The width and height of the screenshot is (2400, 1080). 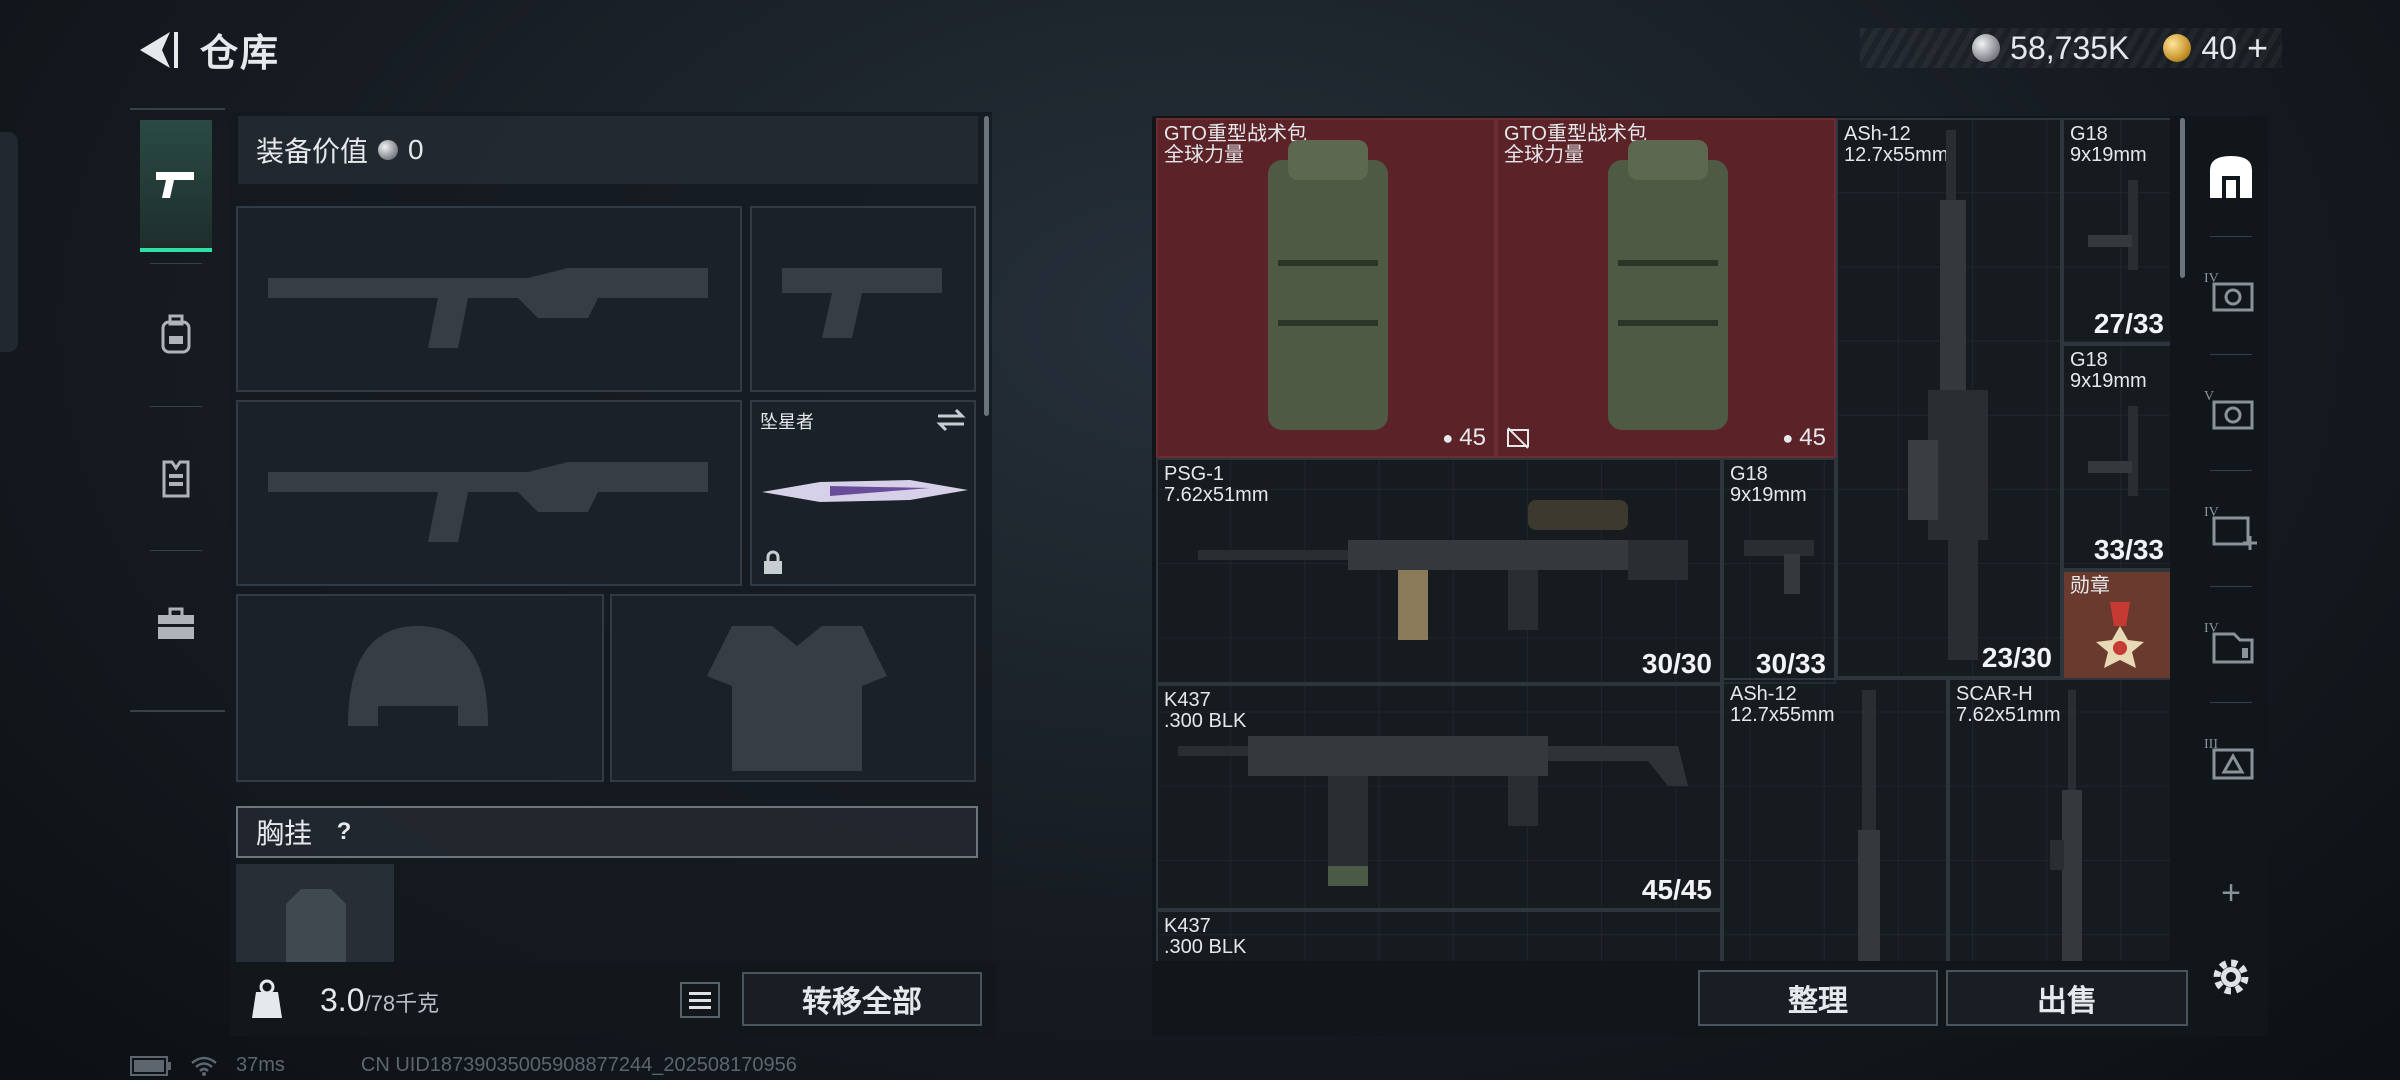 What do you see at coordinates (159, 50) in the screenshot?
I see `back-arrow-icon` at bounding box center [159, 50].